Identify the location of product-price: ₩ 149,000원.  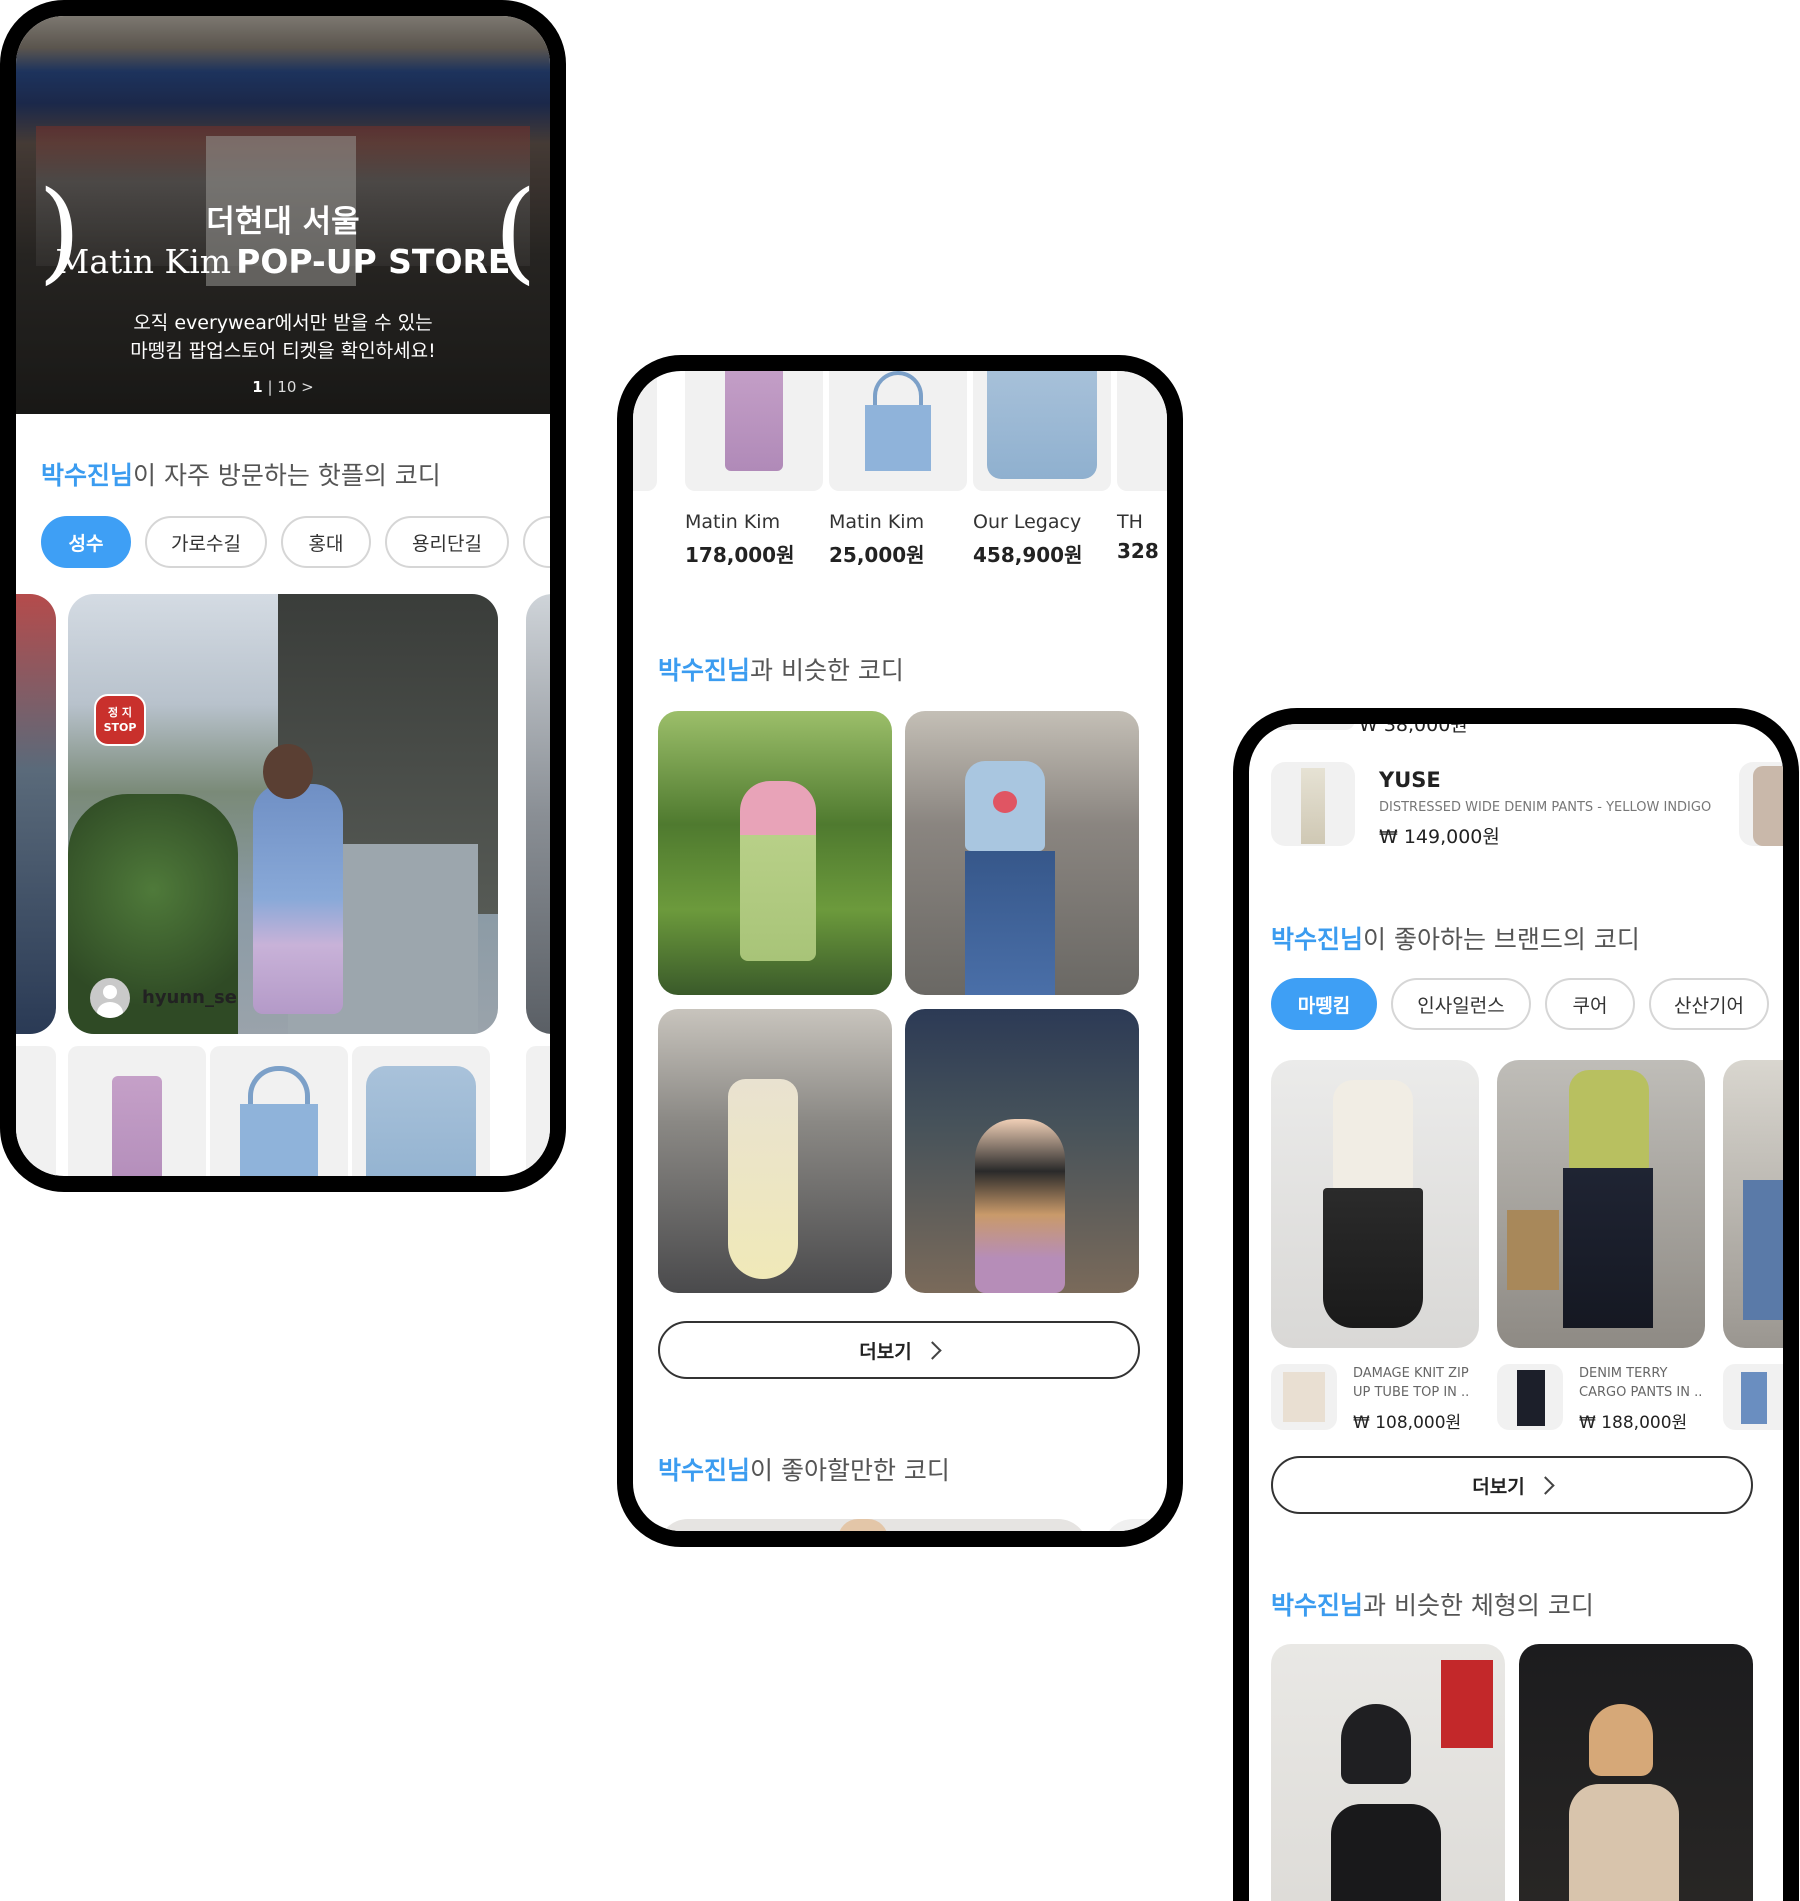
(1439, 837).